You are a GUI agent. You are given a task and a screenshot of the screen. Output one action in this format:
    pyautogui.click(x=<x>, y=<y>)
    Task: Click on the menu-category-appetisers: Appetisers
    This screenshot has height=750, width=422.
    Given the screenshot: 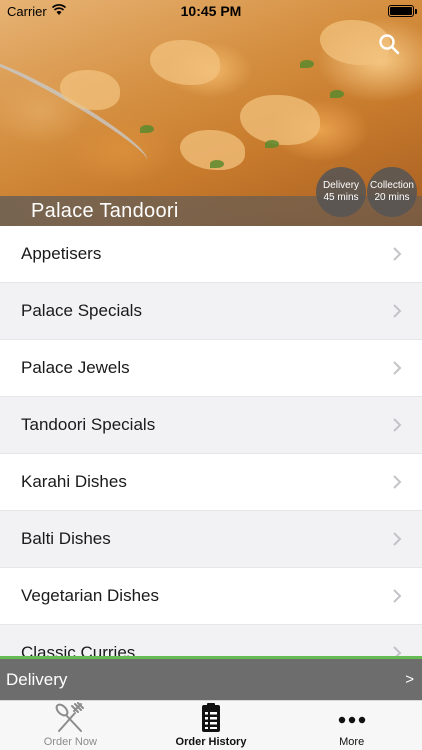 What is the action you would take?
    pyautogui.click(x=211, y=254)
    